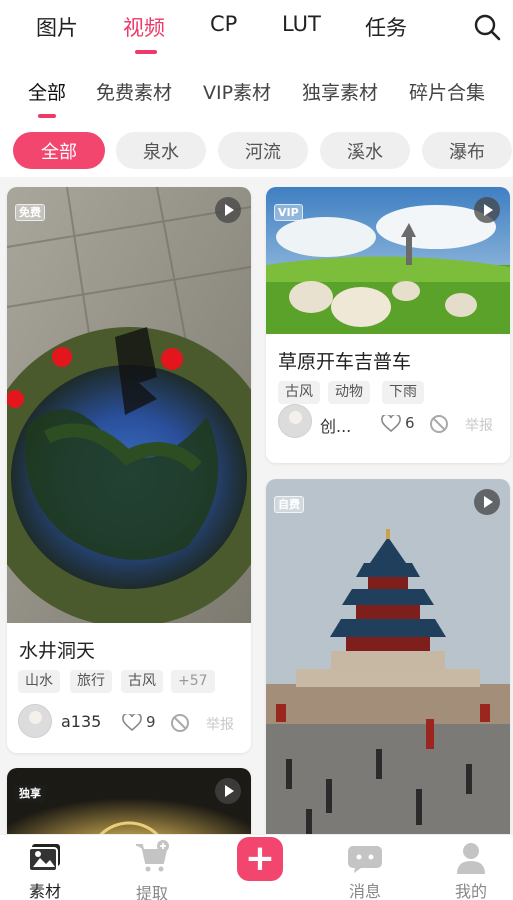 The height and width of the screenshot is (900, 513). I want to click on chip-stream: 溪水, so click(365, 150).